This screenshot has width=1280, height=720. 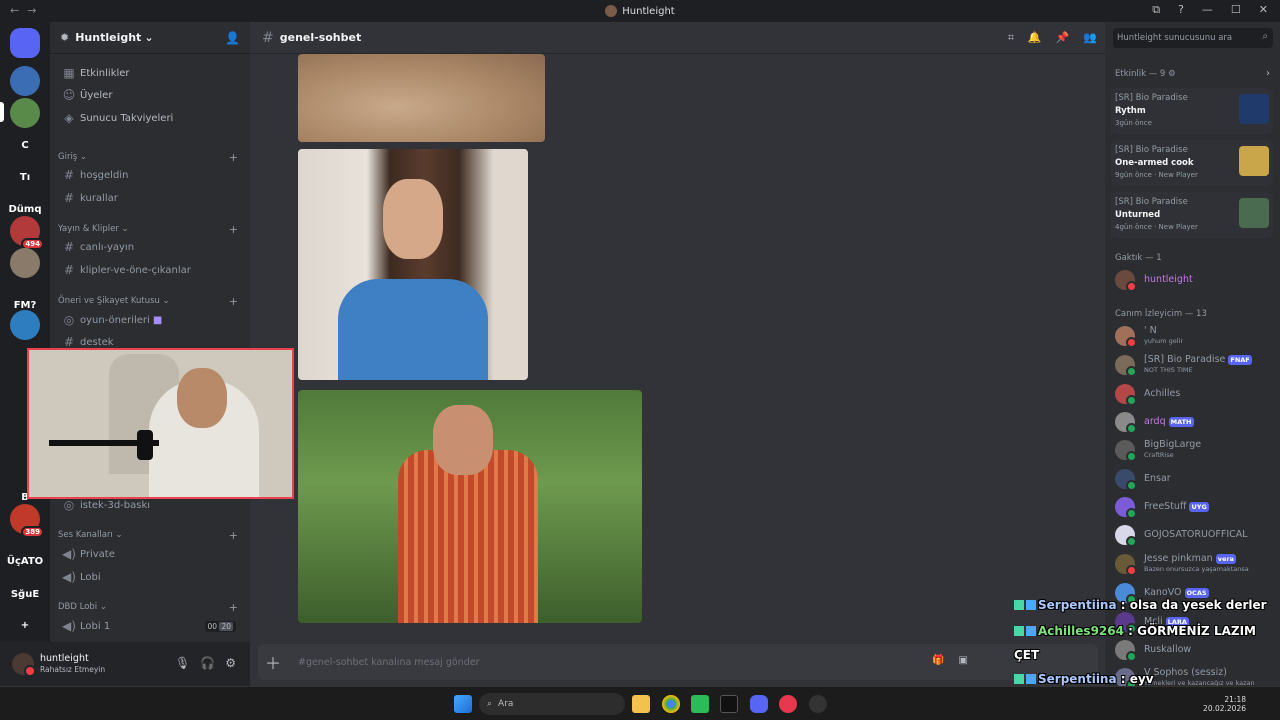 I want to click on member-row: GOJOSATORUOFFICAL, so click(x=1195, y=535).